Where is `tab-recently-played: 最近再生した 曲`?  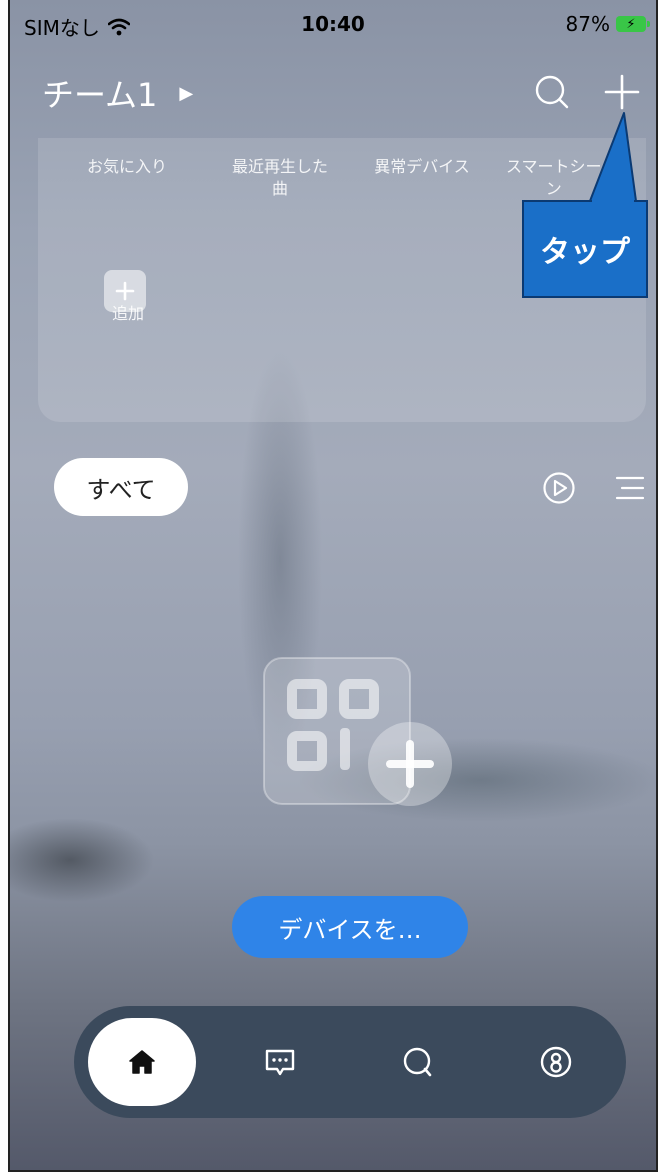 tab-recently-played: 最近再生した 曲 is located at coordinates (280, 178).